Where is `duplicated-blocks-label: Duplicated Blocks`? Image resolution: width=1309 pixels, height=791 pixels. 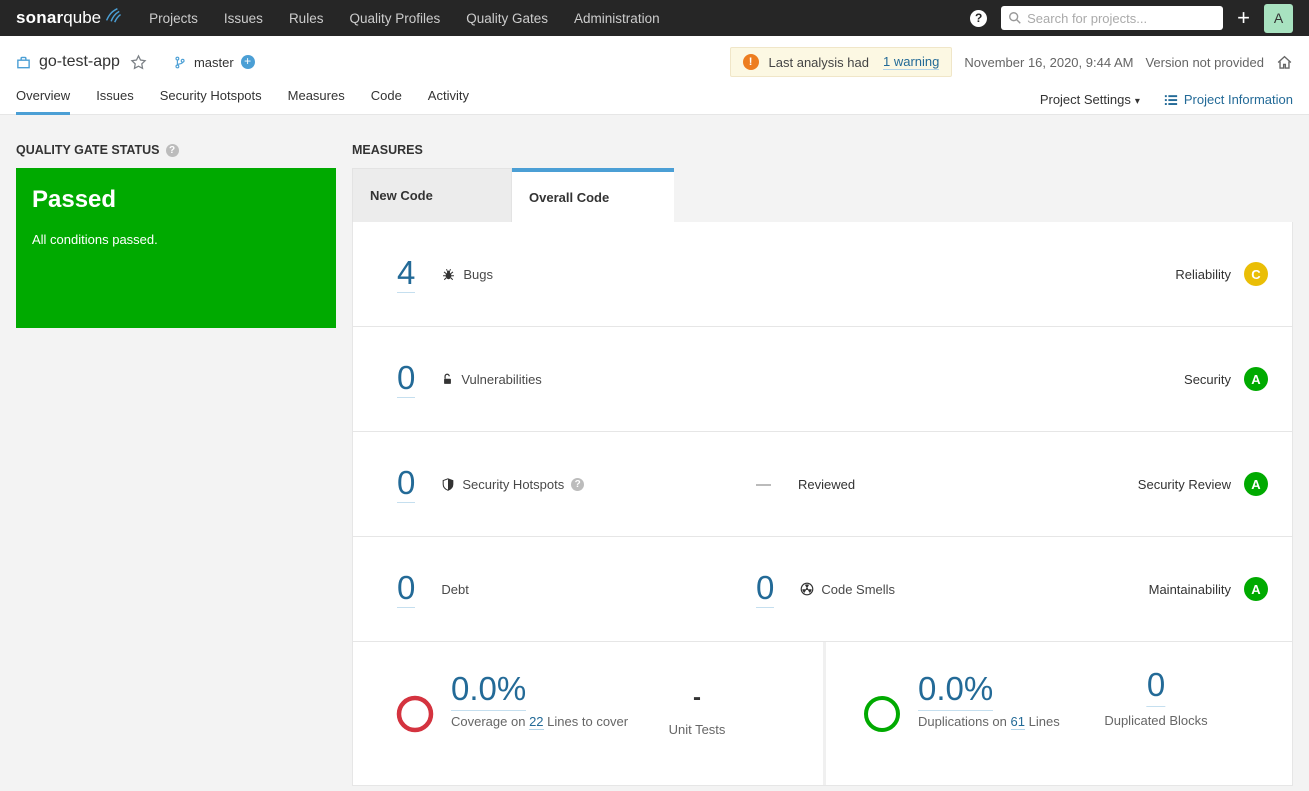 duplicated-blocks-label: Duplicated Blocks is located at coordinates (1156, 720).